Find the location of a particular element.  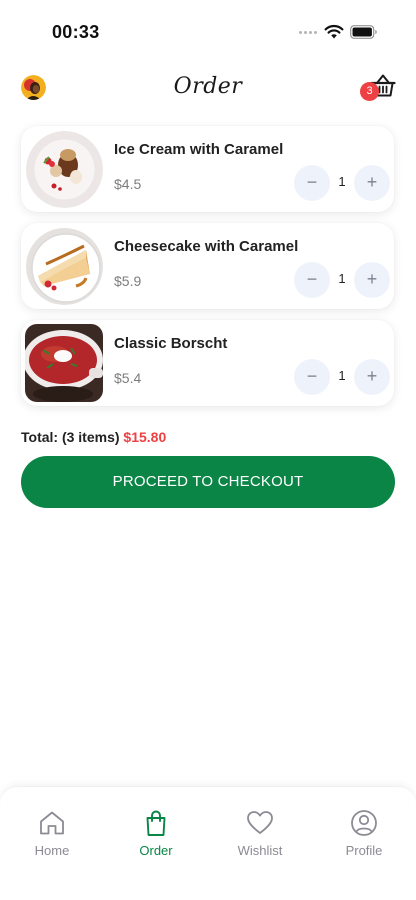

header: Order 3 is located at coordinates (208, 89).